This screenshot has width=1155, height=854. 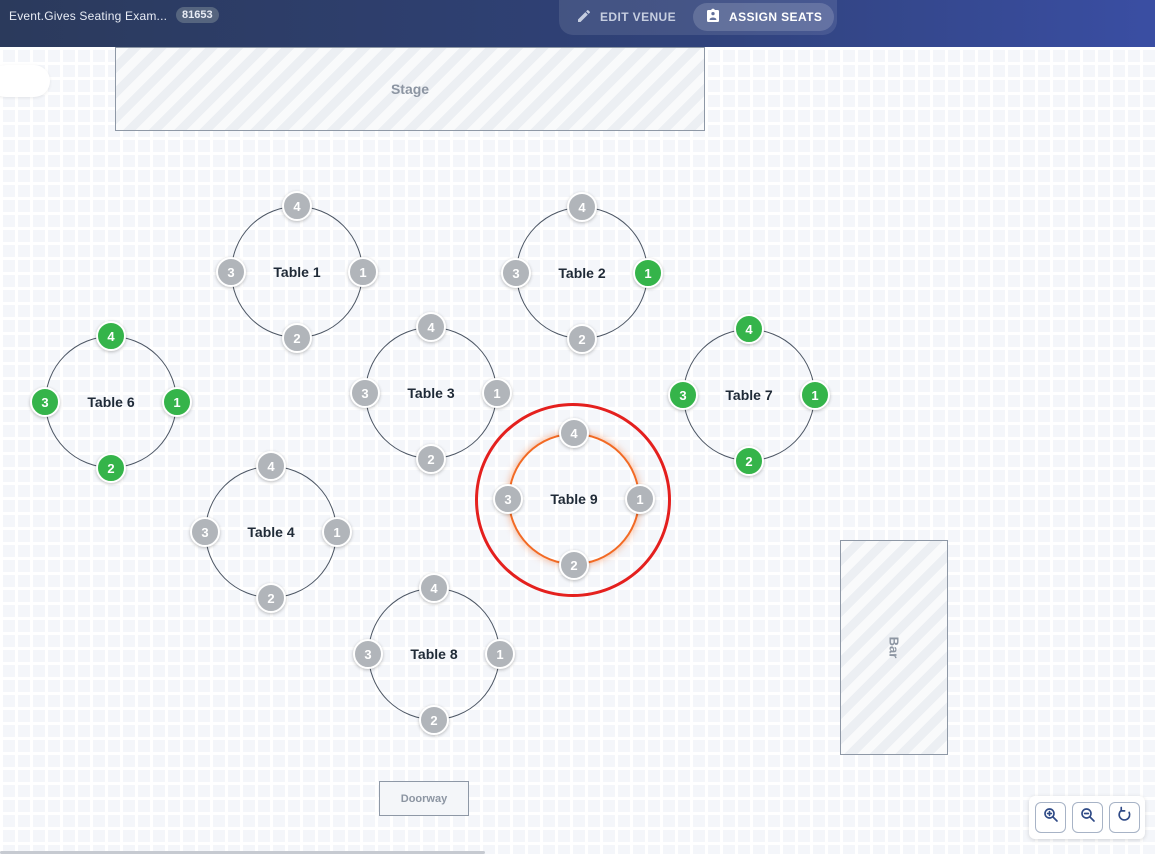 I want to click on table-8-seat-2: 2, so click(x=434, y=720).